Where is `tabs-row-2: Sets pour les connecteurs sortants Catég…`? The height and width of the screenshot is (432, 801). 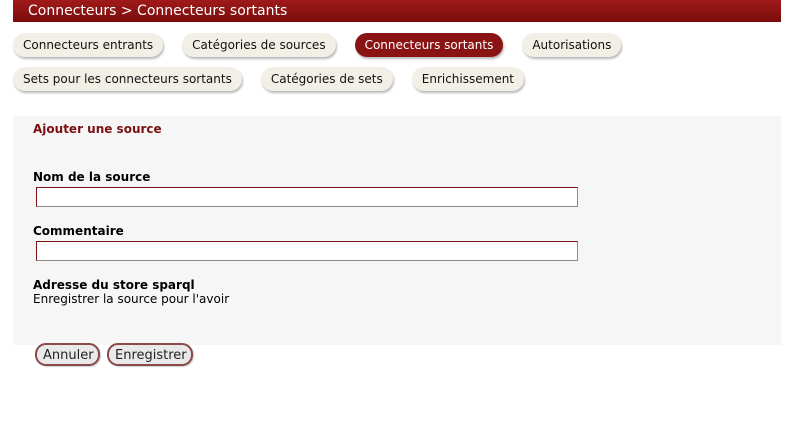 tabs-row-2: Sets pour les connecteurs sortants Catég… is located at coordinates (278, 79).